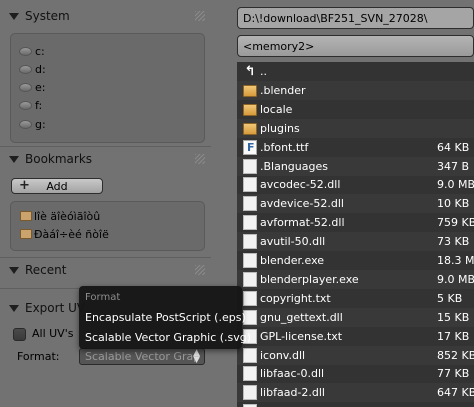 The image size is (474, 407). What do you see at coordinates (453, 317) in the screenshot?
I see `file-size: 15 KB` at bounding box center [453, 317].